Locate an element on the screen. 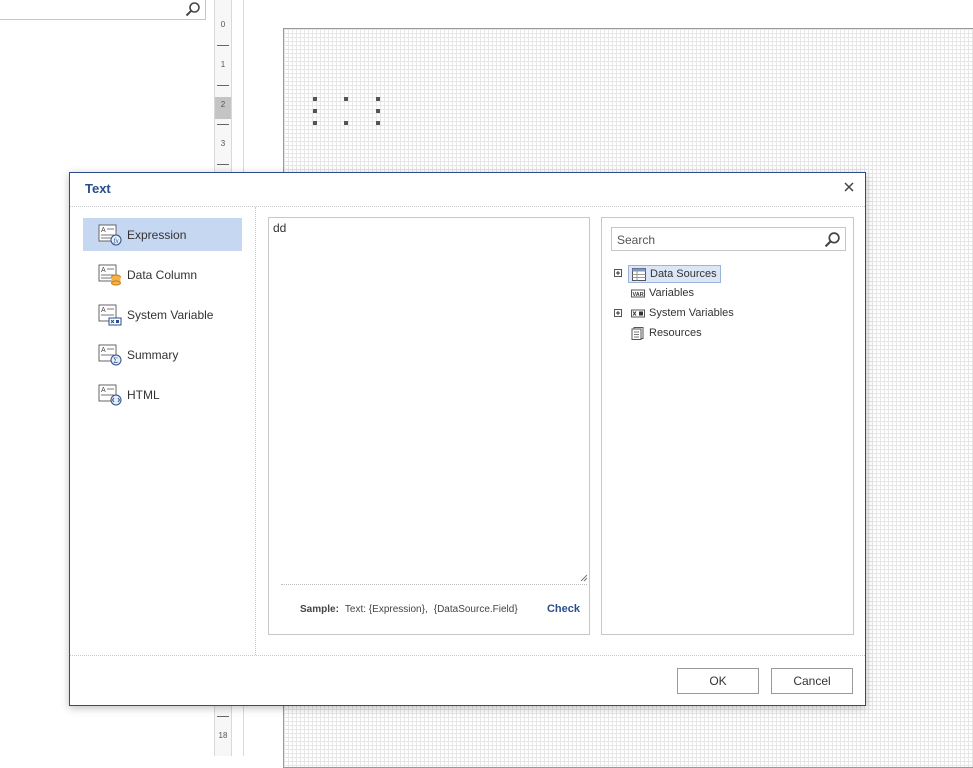  sample-field: {DataSource.Field} is located at coordinates (475, 609).